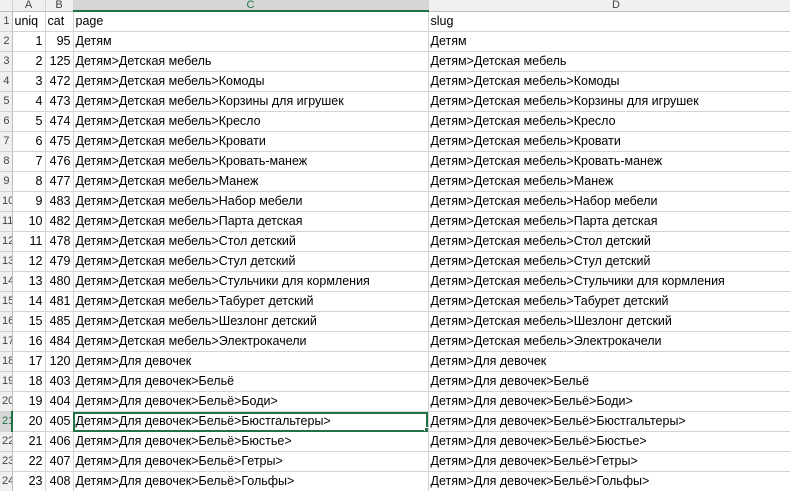 The height and width of the screenshot is (491, 790). Describe the element at coordinates (59, 401) in the screenshot. I see `cell-cat: 404` at that location.